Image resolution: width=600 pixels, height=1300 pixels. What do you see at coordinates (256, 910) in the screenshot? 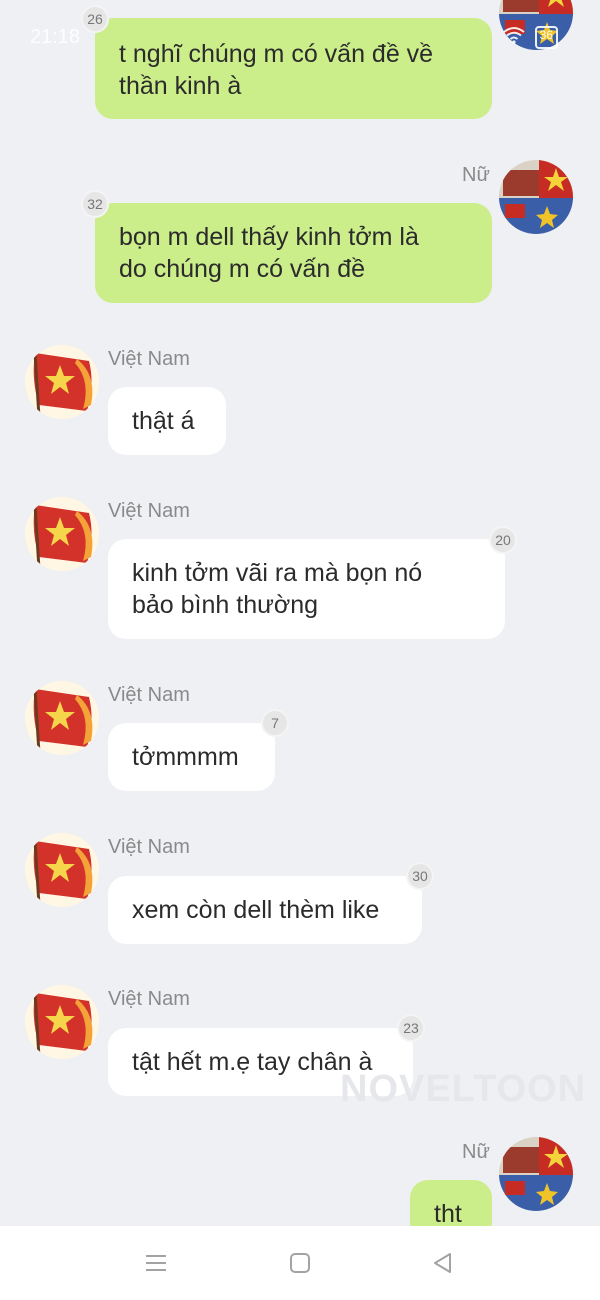
I see `message-line: xem còn dell thèm like` at bounding box center [256, 910].